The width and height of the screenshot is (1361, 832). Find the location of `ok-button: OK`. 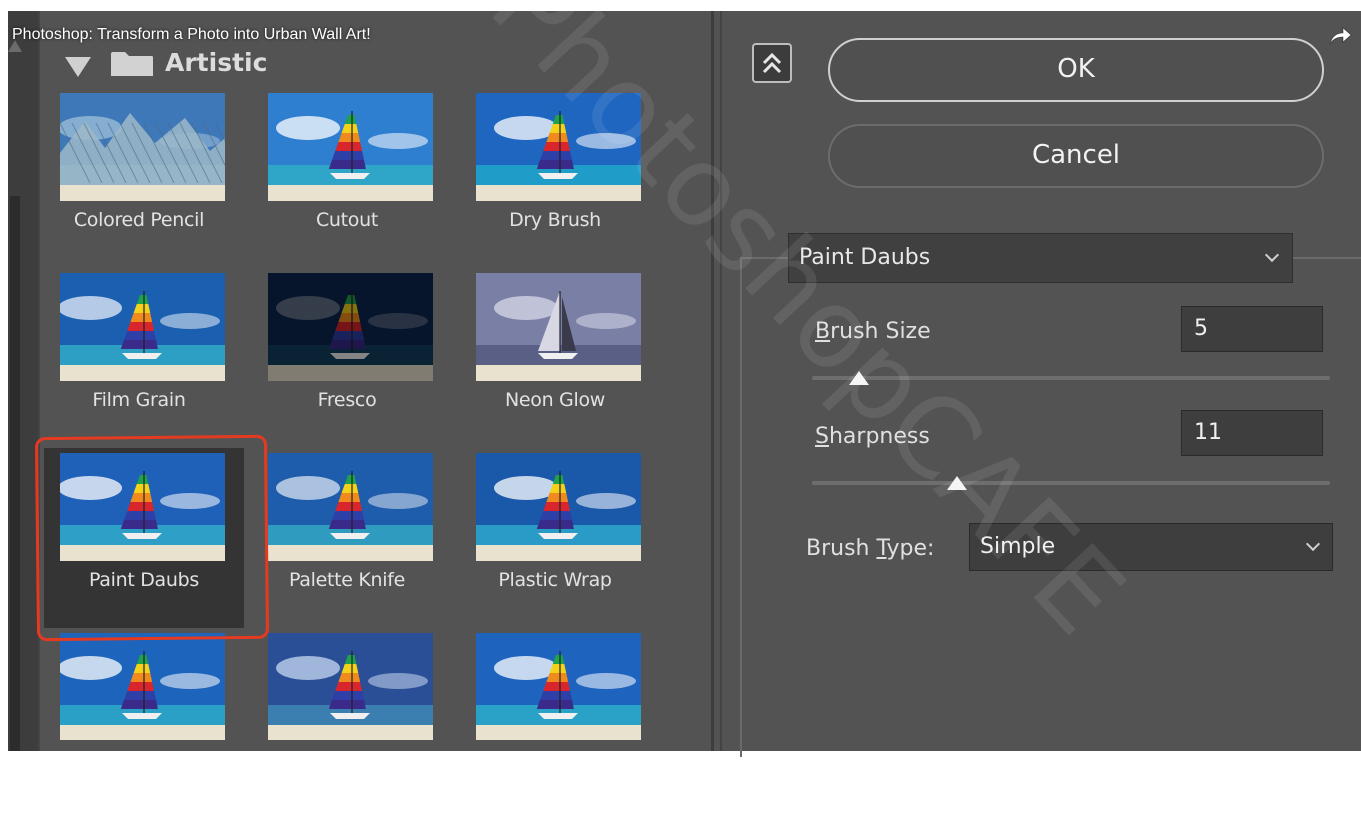

ok-button: OK is located at coordinates (1076, 70).